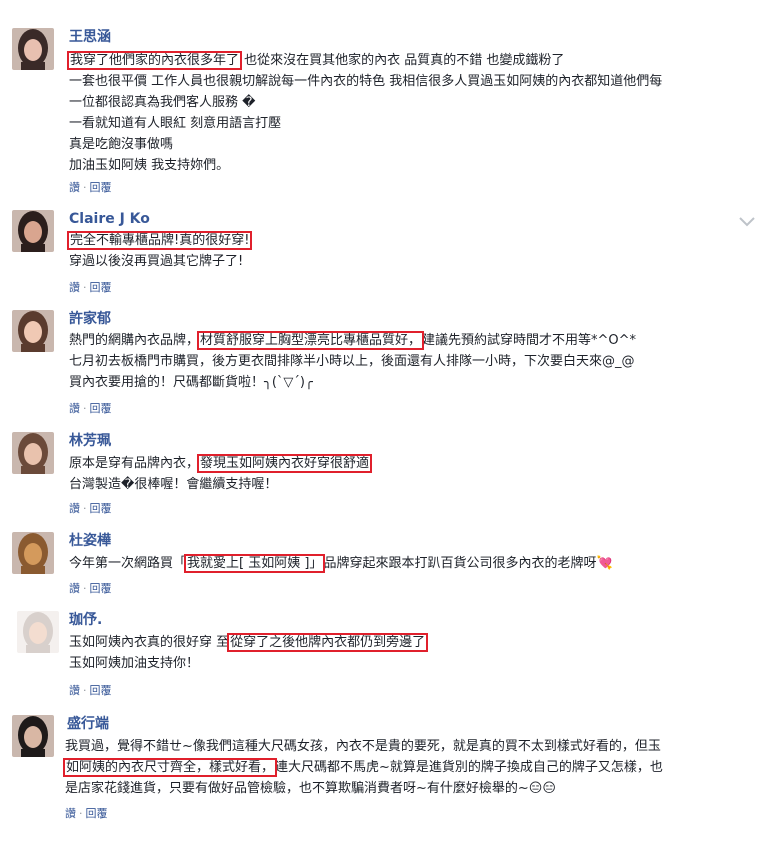 This screenshot has height=850, width=764. I want to click on comment-text-line: 一位都很認真為我們客人服務 �, so click(162, 102).